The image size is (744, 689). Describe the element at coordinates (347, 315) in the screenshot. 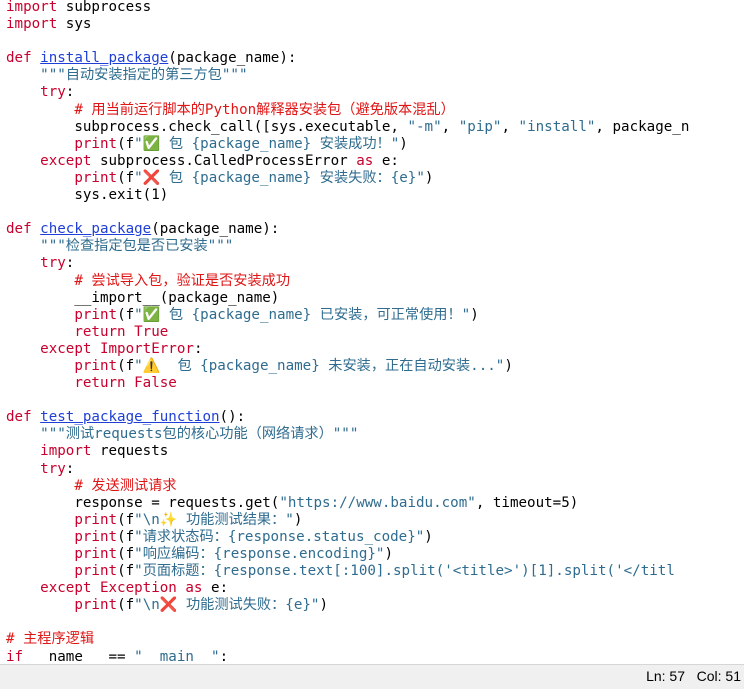

I see `code-line: print(f"✅ 包 {package_name} 已安装，可正常使用！")` at that location.